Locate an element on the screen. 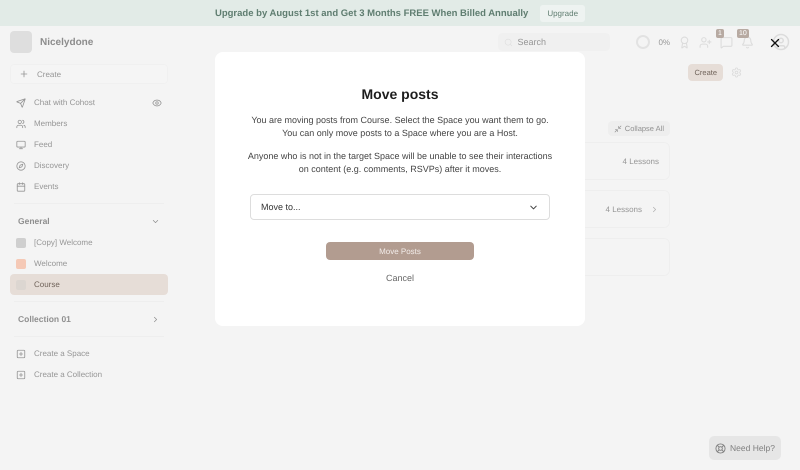 The height and width of the screenshot is (470, 800). section-header: General is located at coordinates (89, 221).